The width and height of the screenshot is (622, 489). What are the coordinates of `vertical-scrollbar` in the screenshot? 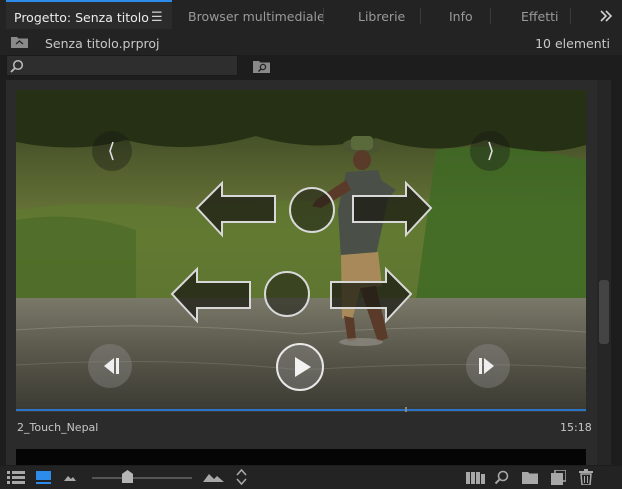 It's located at (604, 272).